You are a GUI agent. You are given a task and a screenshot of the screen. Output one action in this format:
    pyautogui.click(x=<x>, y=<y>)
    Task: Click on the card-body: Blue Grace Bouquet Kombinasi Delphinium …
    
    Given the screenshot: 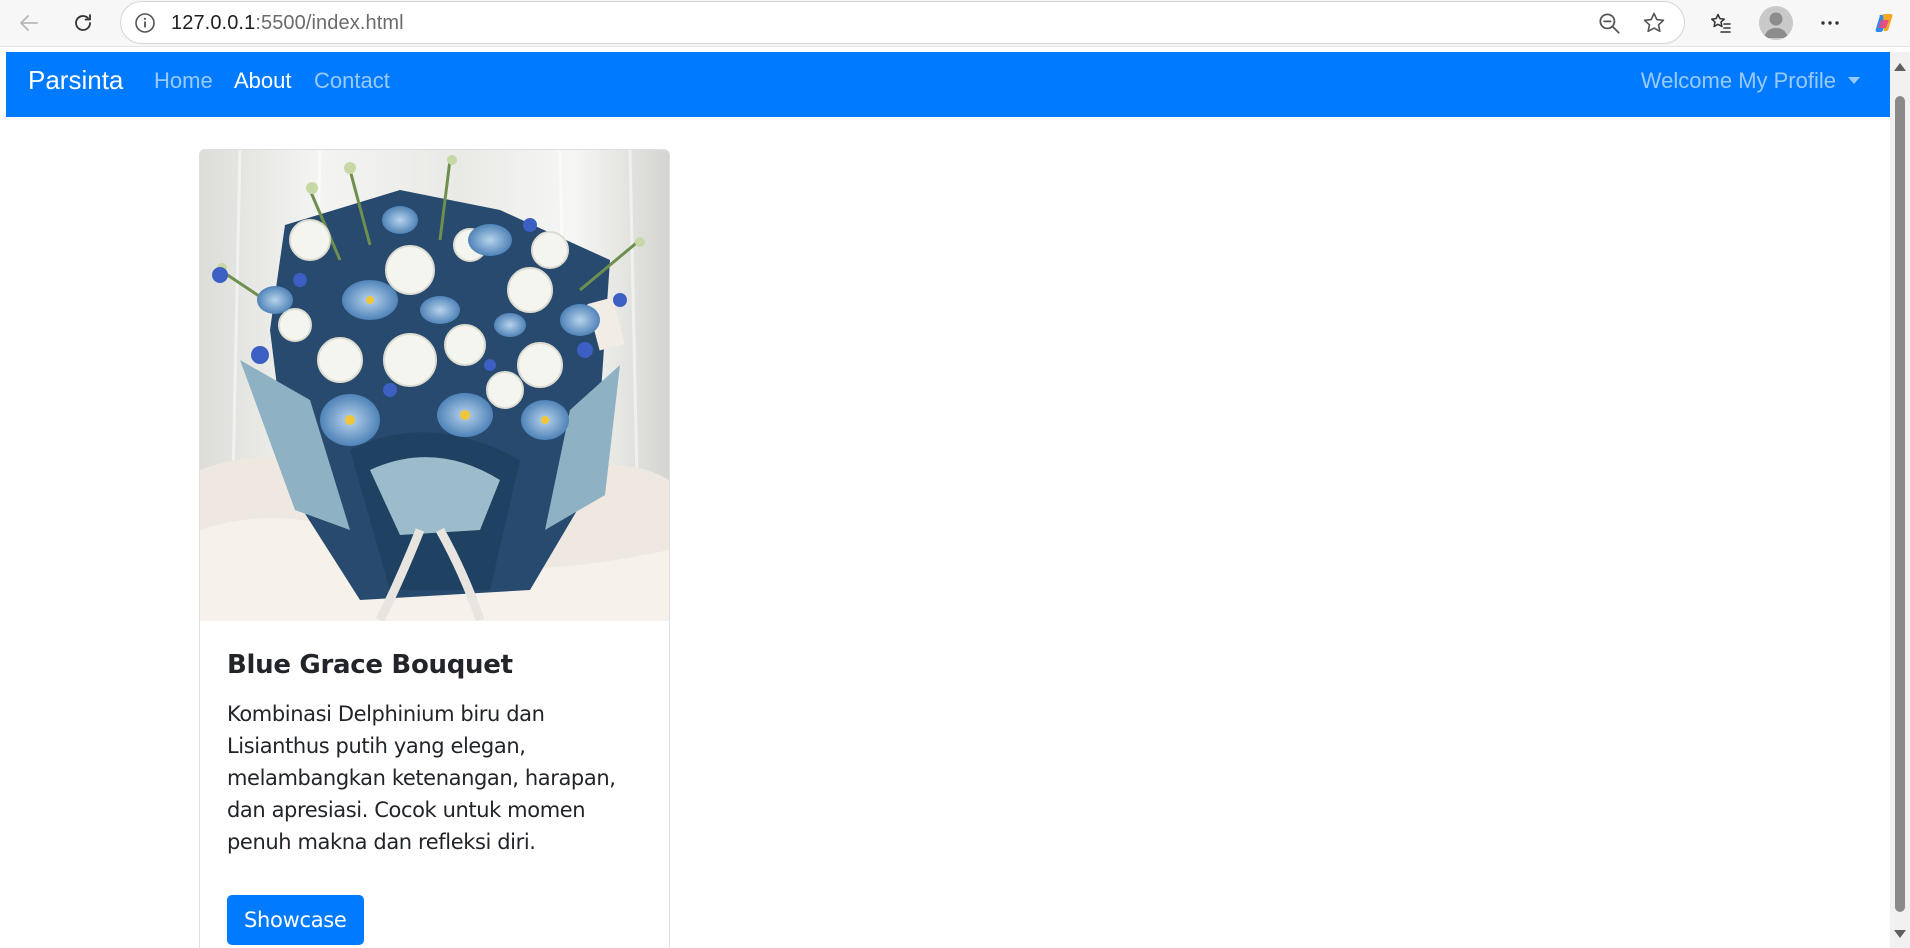 What is the action you would take?
    pyautogui.click(x=437, y=797)
    